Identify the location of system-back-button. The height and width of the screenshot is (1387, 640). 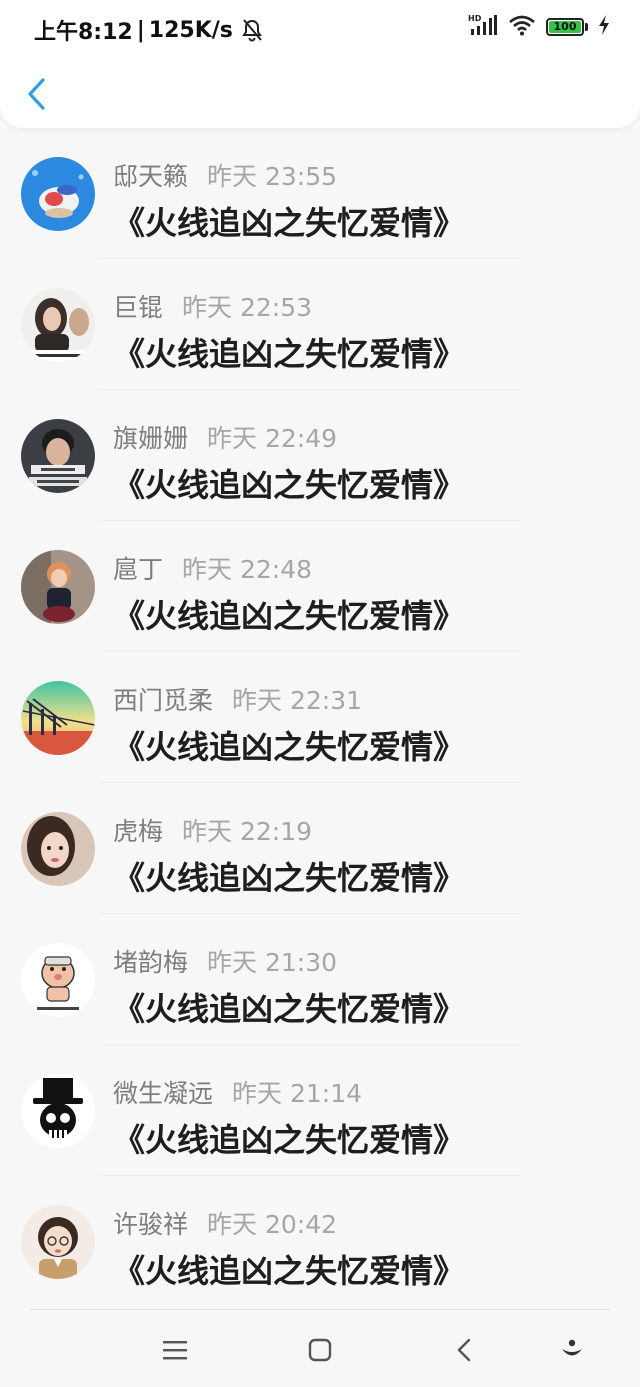
(464, 1350).